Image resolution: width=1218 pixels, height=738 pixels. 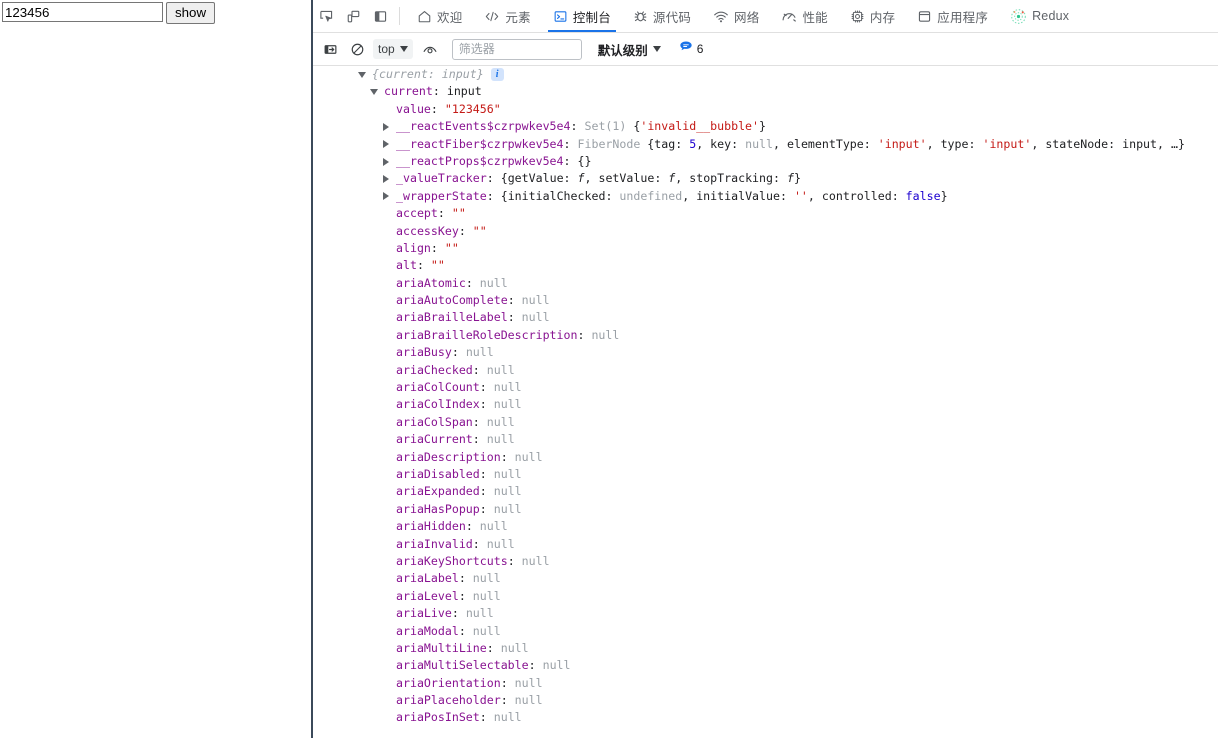 I want to click on tab-application: 应用程序, so click(x=952, y=16).